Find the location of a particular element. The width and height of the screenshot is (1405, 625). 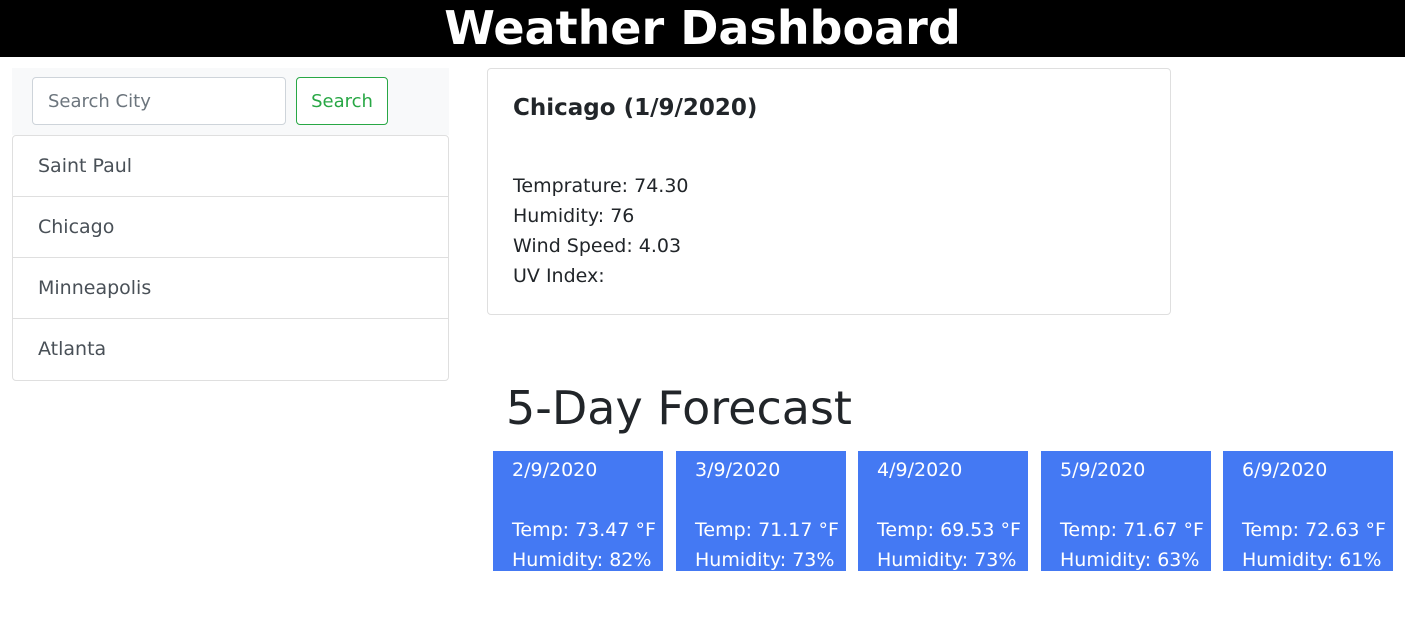

forecast-card: 5/9/2020 Temp: 71.67 °F Humidity: 63% is located at coordinates (1126, 511).